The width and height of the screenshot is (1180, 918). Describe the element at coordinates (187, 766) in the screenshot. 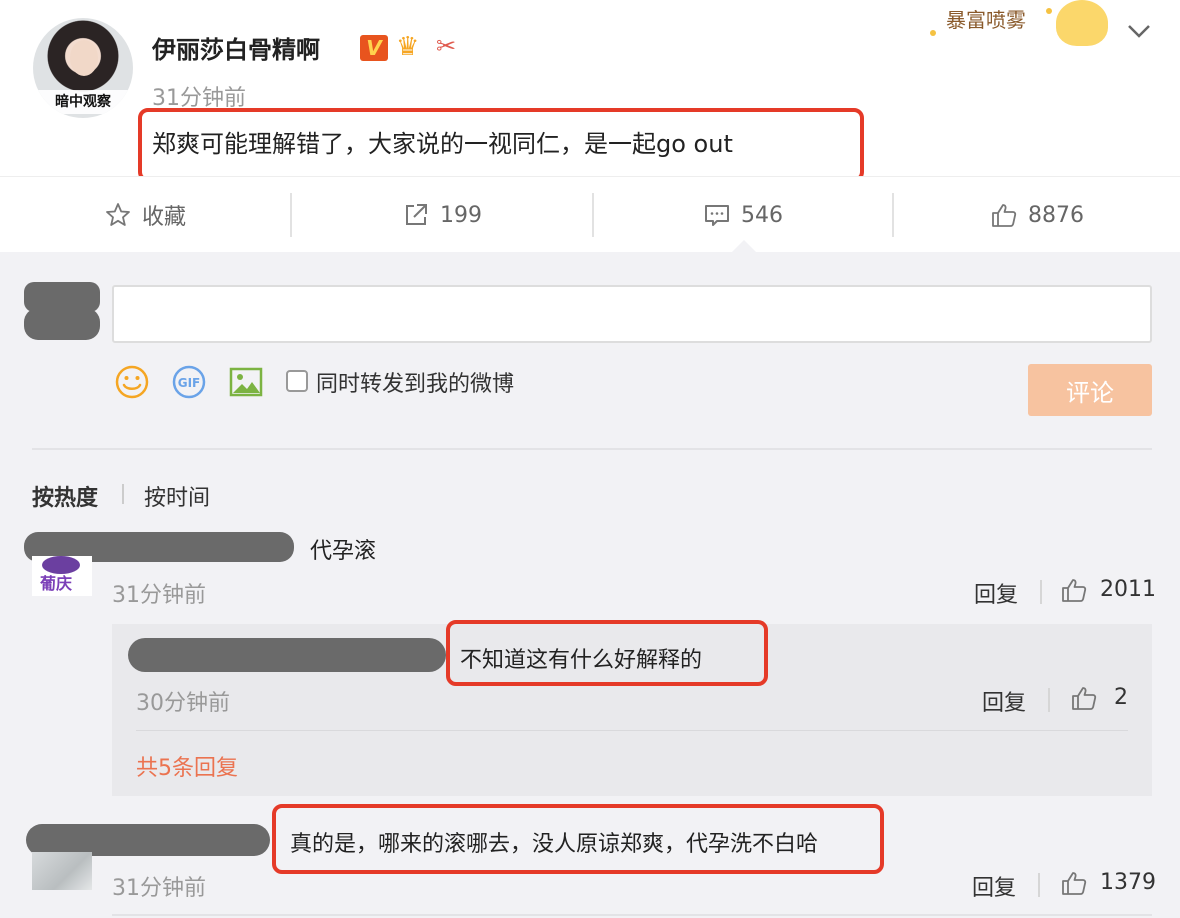

I see `view-more-replies-link: 共5条回复` at that location.